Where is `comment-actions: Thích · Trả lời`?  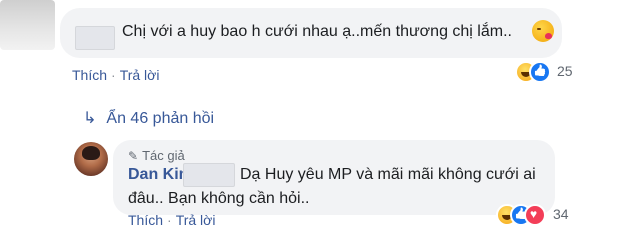 comment-actions: Thích · Trả lời is located at coordinates (115, 75).